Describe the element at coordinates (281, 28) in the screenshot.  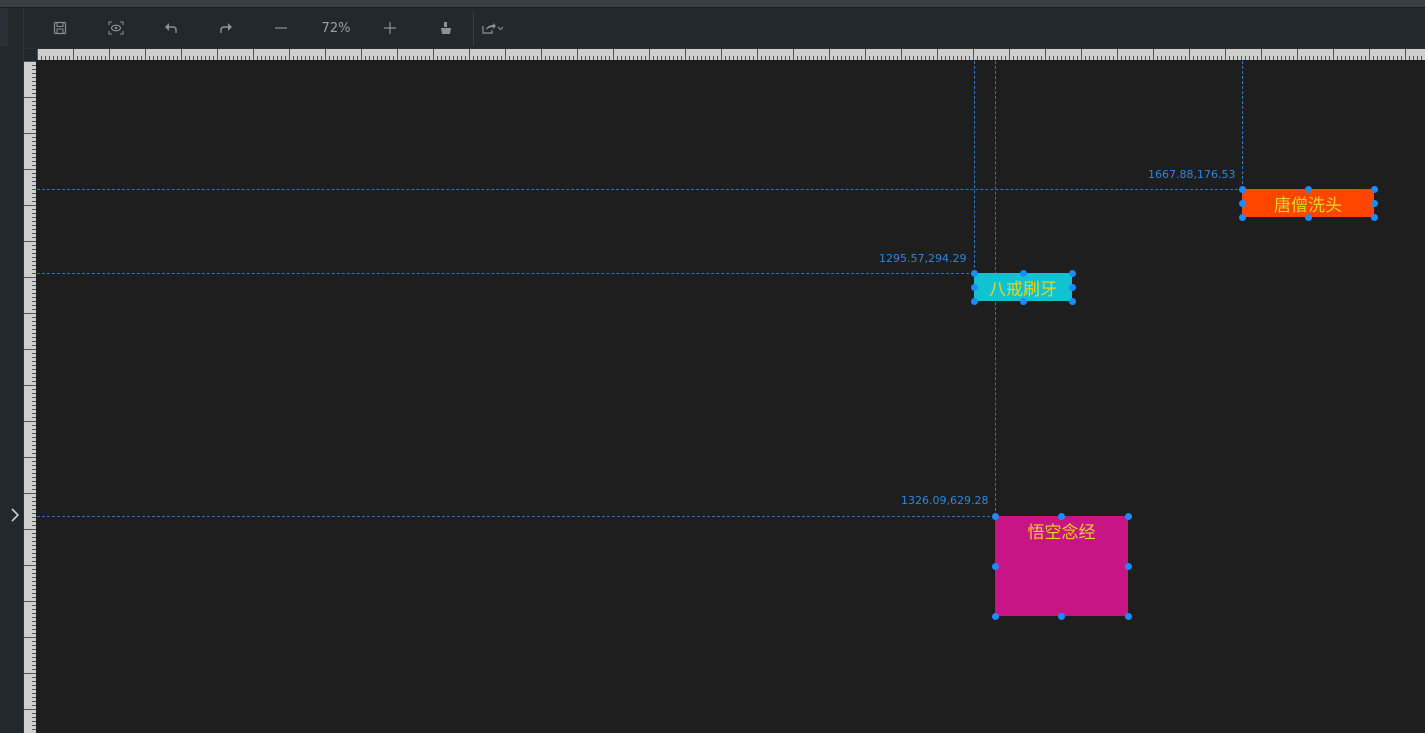
I see `zoom-out-icon` at that location.